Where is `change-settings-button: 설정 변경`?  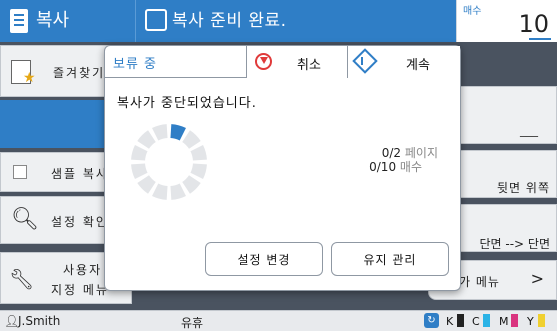 change-settings-button: 설정 변경 is located at coordinates (264, 259).